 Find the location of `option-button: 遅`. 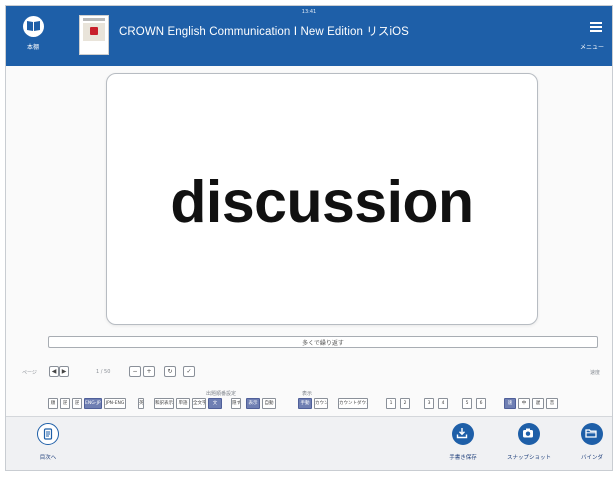

option-button: 遅 is located at coordinates (538, 403).